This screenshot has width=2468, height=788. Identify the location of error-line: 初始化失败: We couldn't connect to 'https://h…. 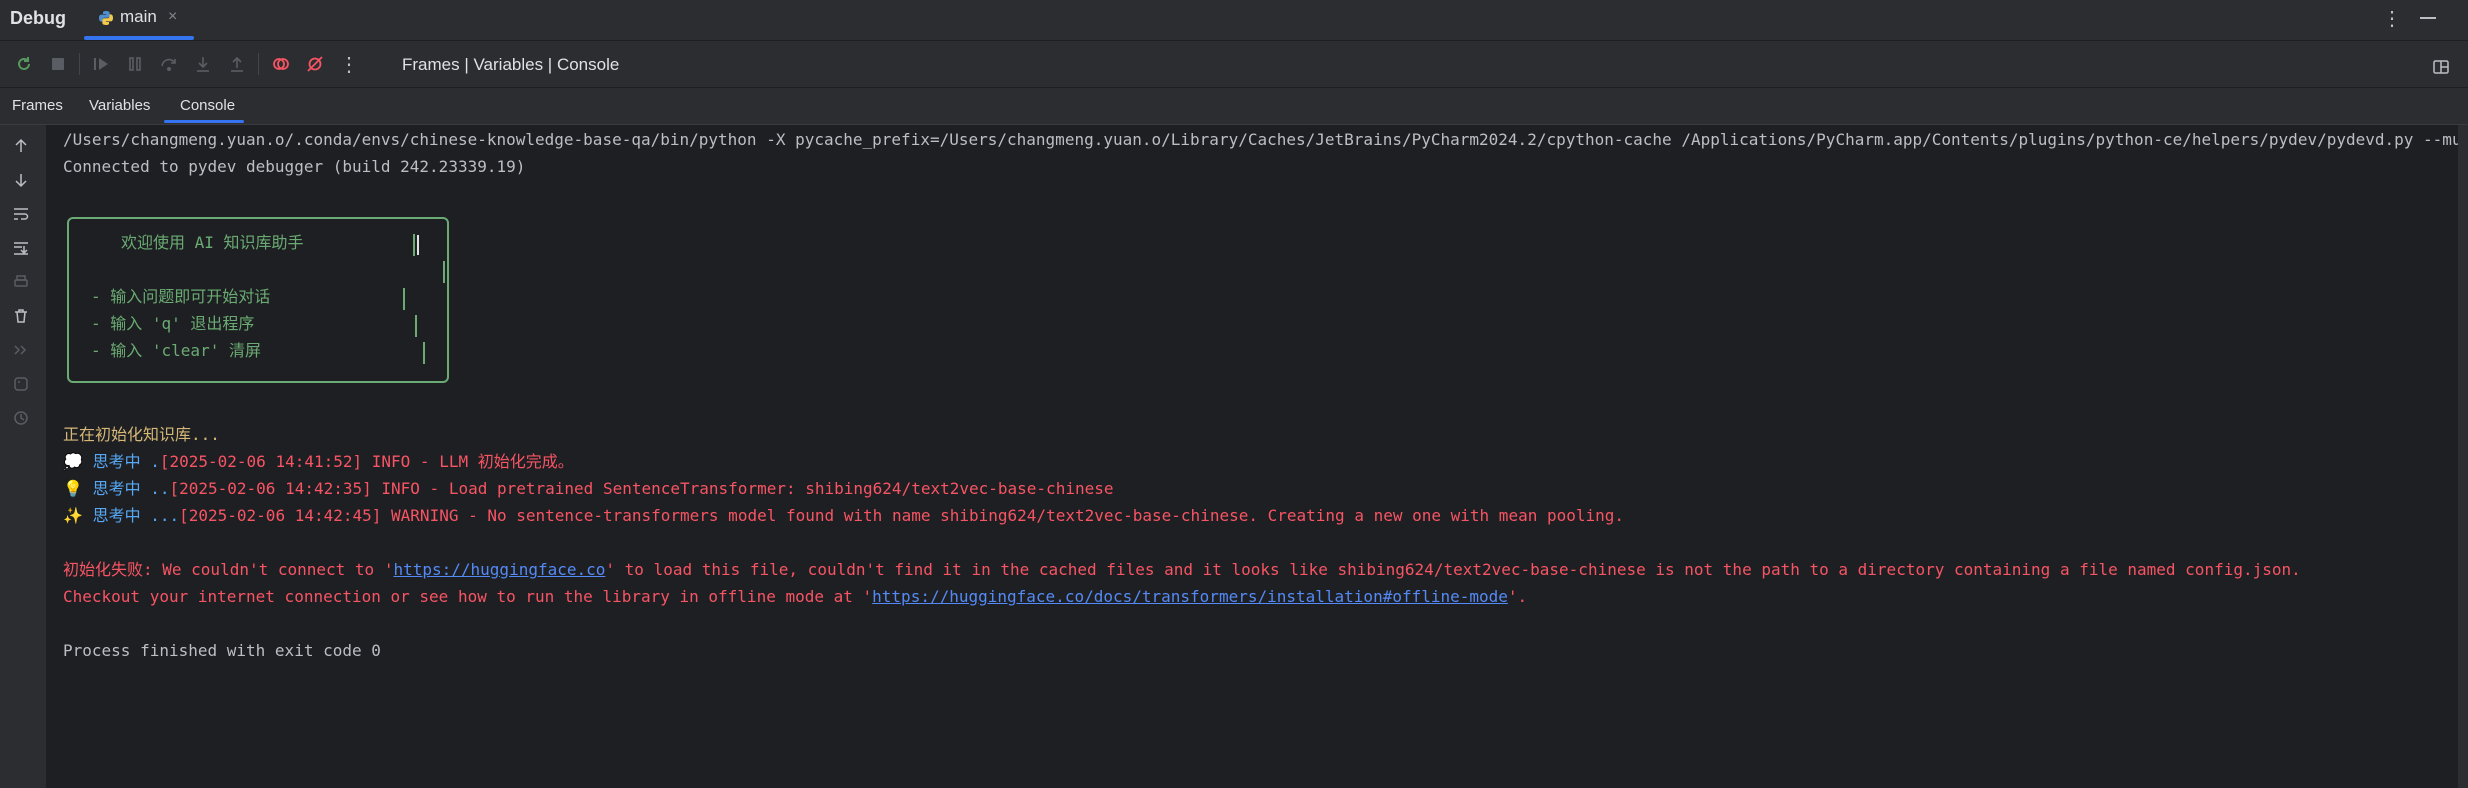
(1182, 569).